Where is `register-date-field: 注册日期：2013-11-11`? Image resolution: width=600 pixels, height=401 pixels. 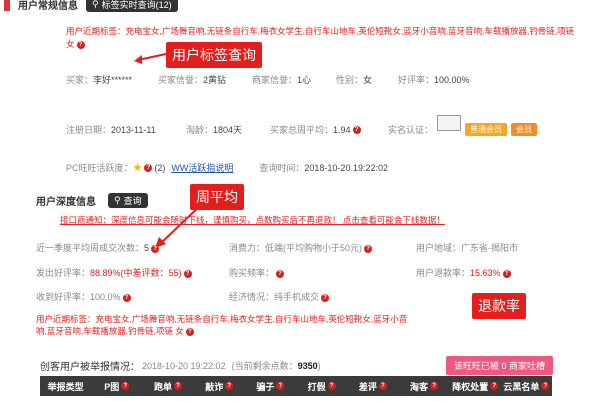 register-date-field: 注册日期：2013-11-11 is located at coordinates (111, 129).